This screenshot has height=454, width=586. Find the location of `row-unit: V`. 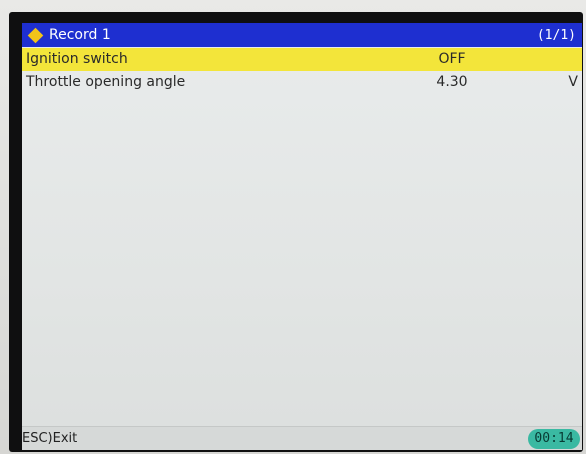

row-unit: V is located at coordinates (573, 82).